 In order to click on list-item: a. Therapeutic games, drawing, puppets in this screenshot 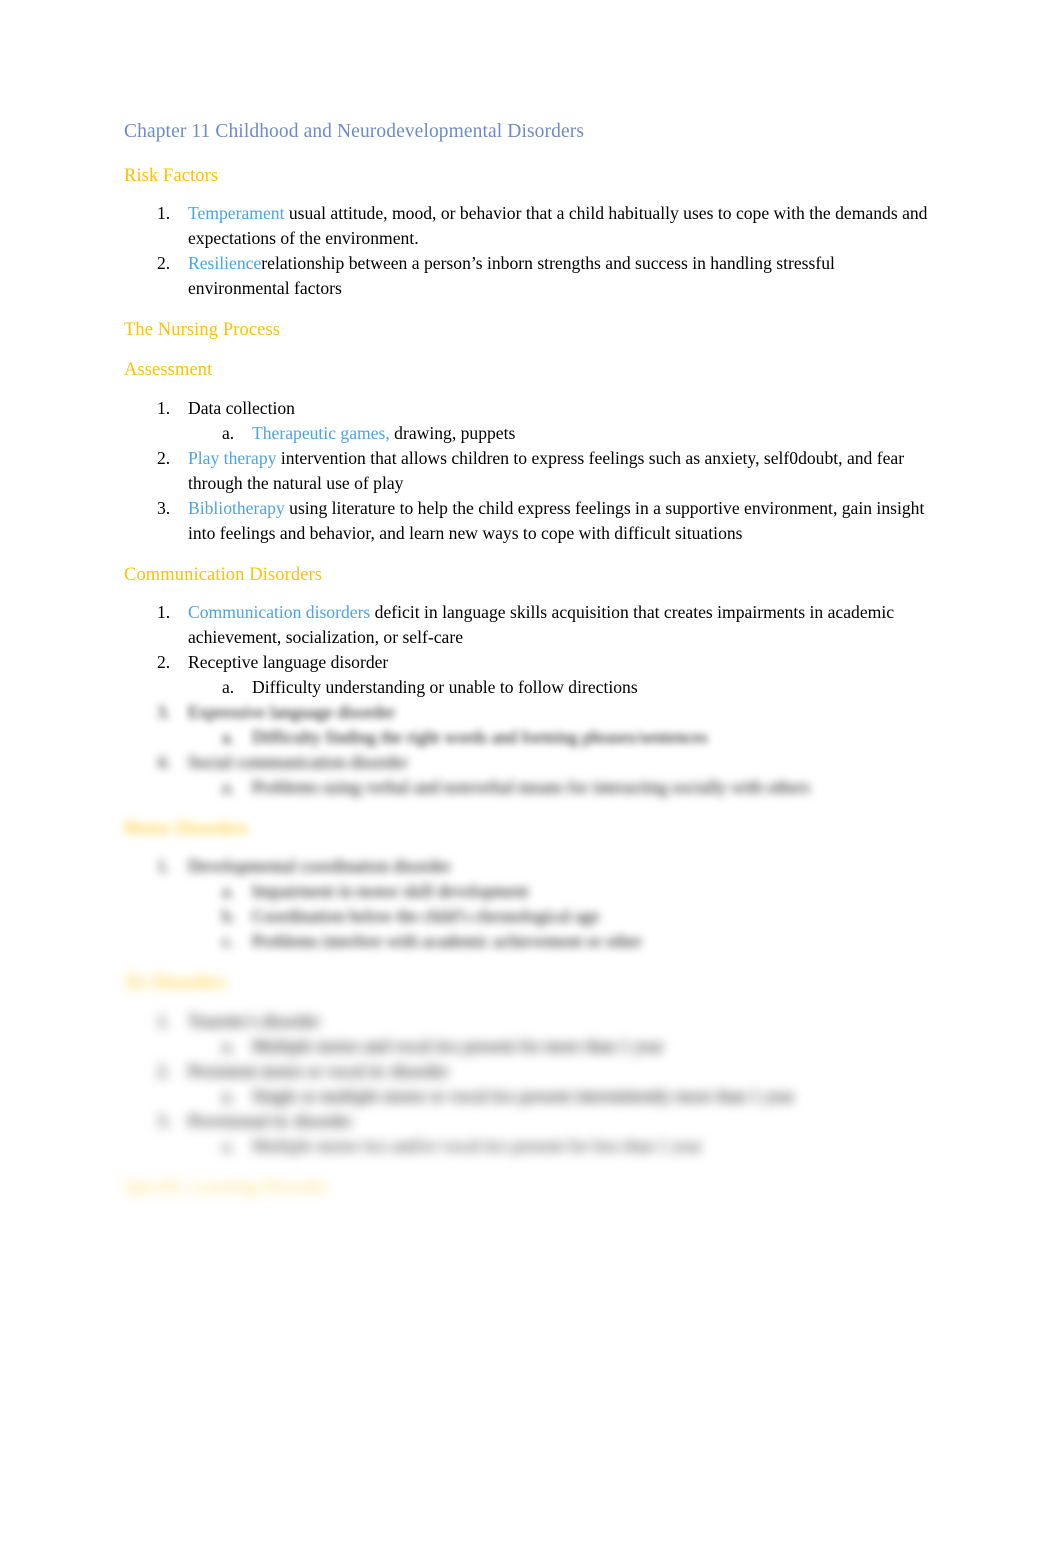, I will do `click(562, 433)`.